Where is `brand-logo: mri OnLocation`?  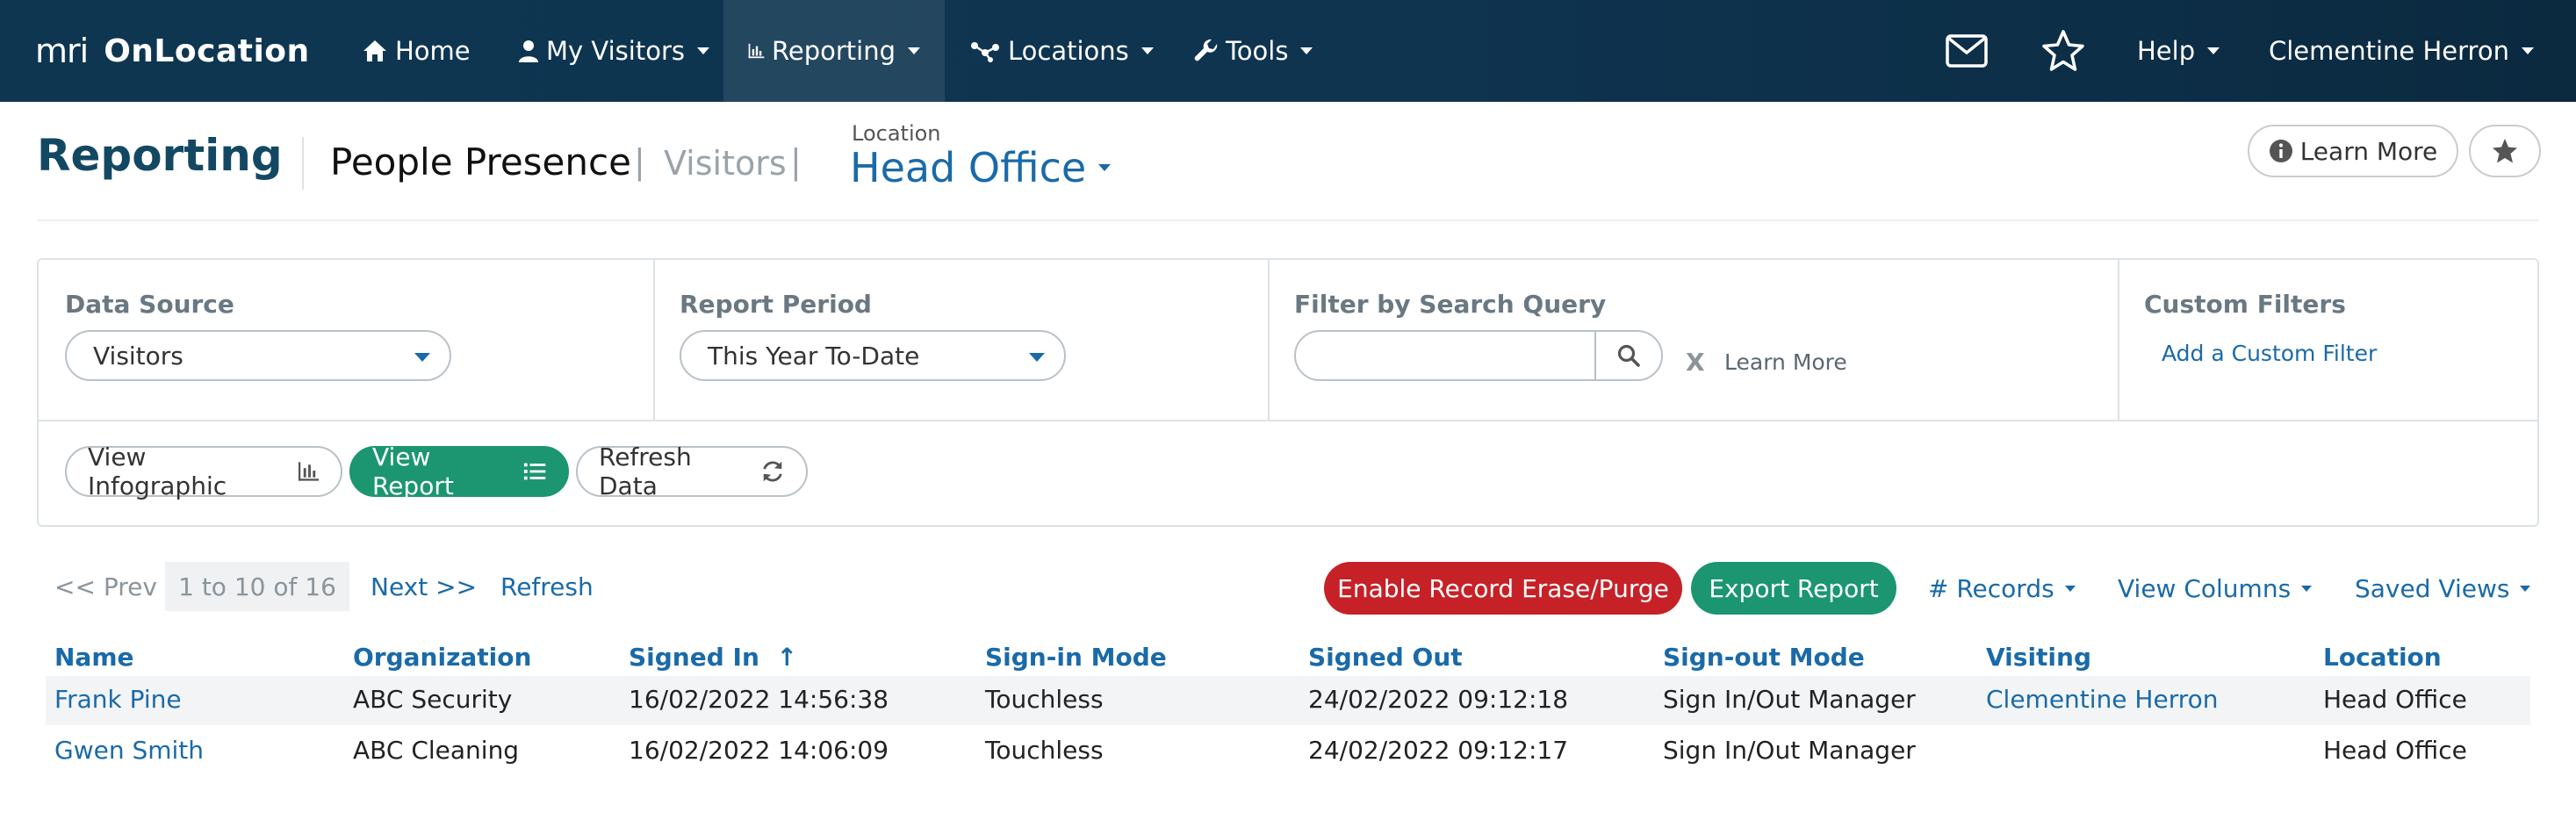 brand-logo: mri OnLocation is located at coordinates (172, 51).